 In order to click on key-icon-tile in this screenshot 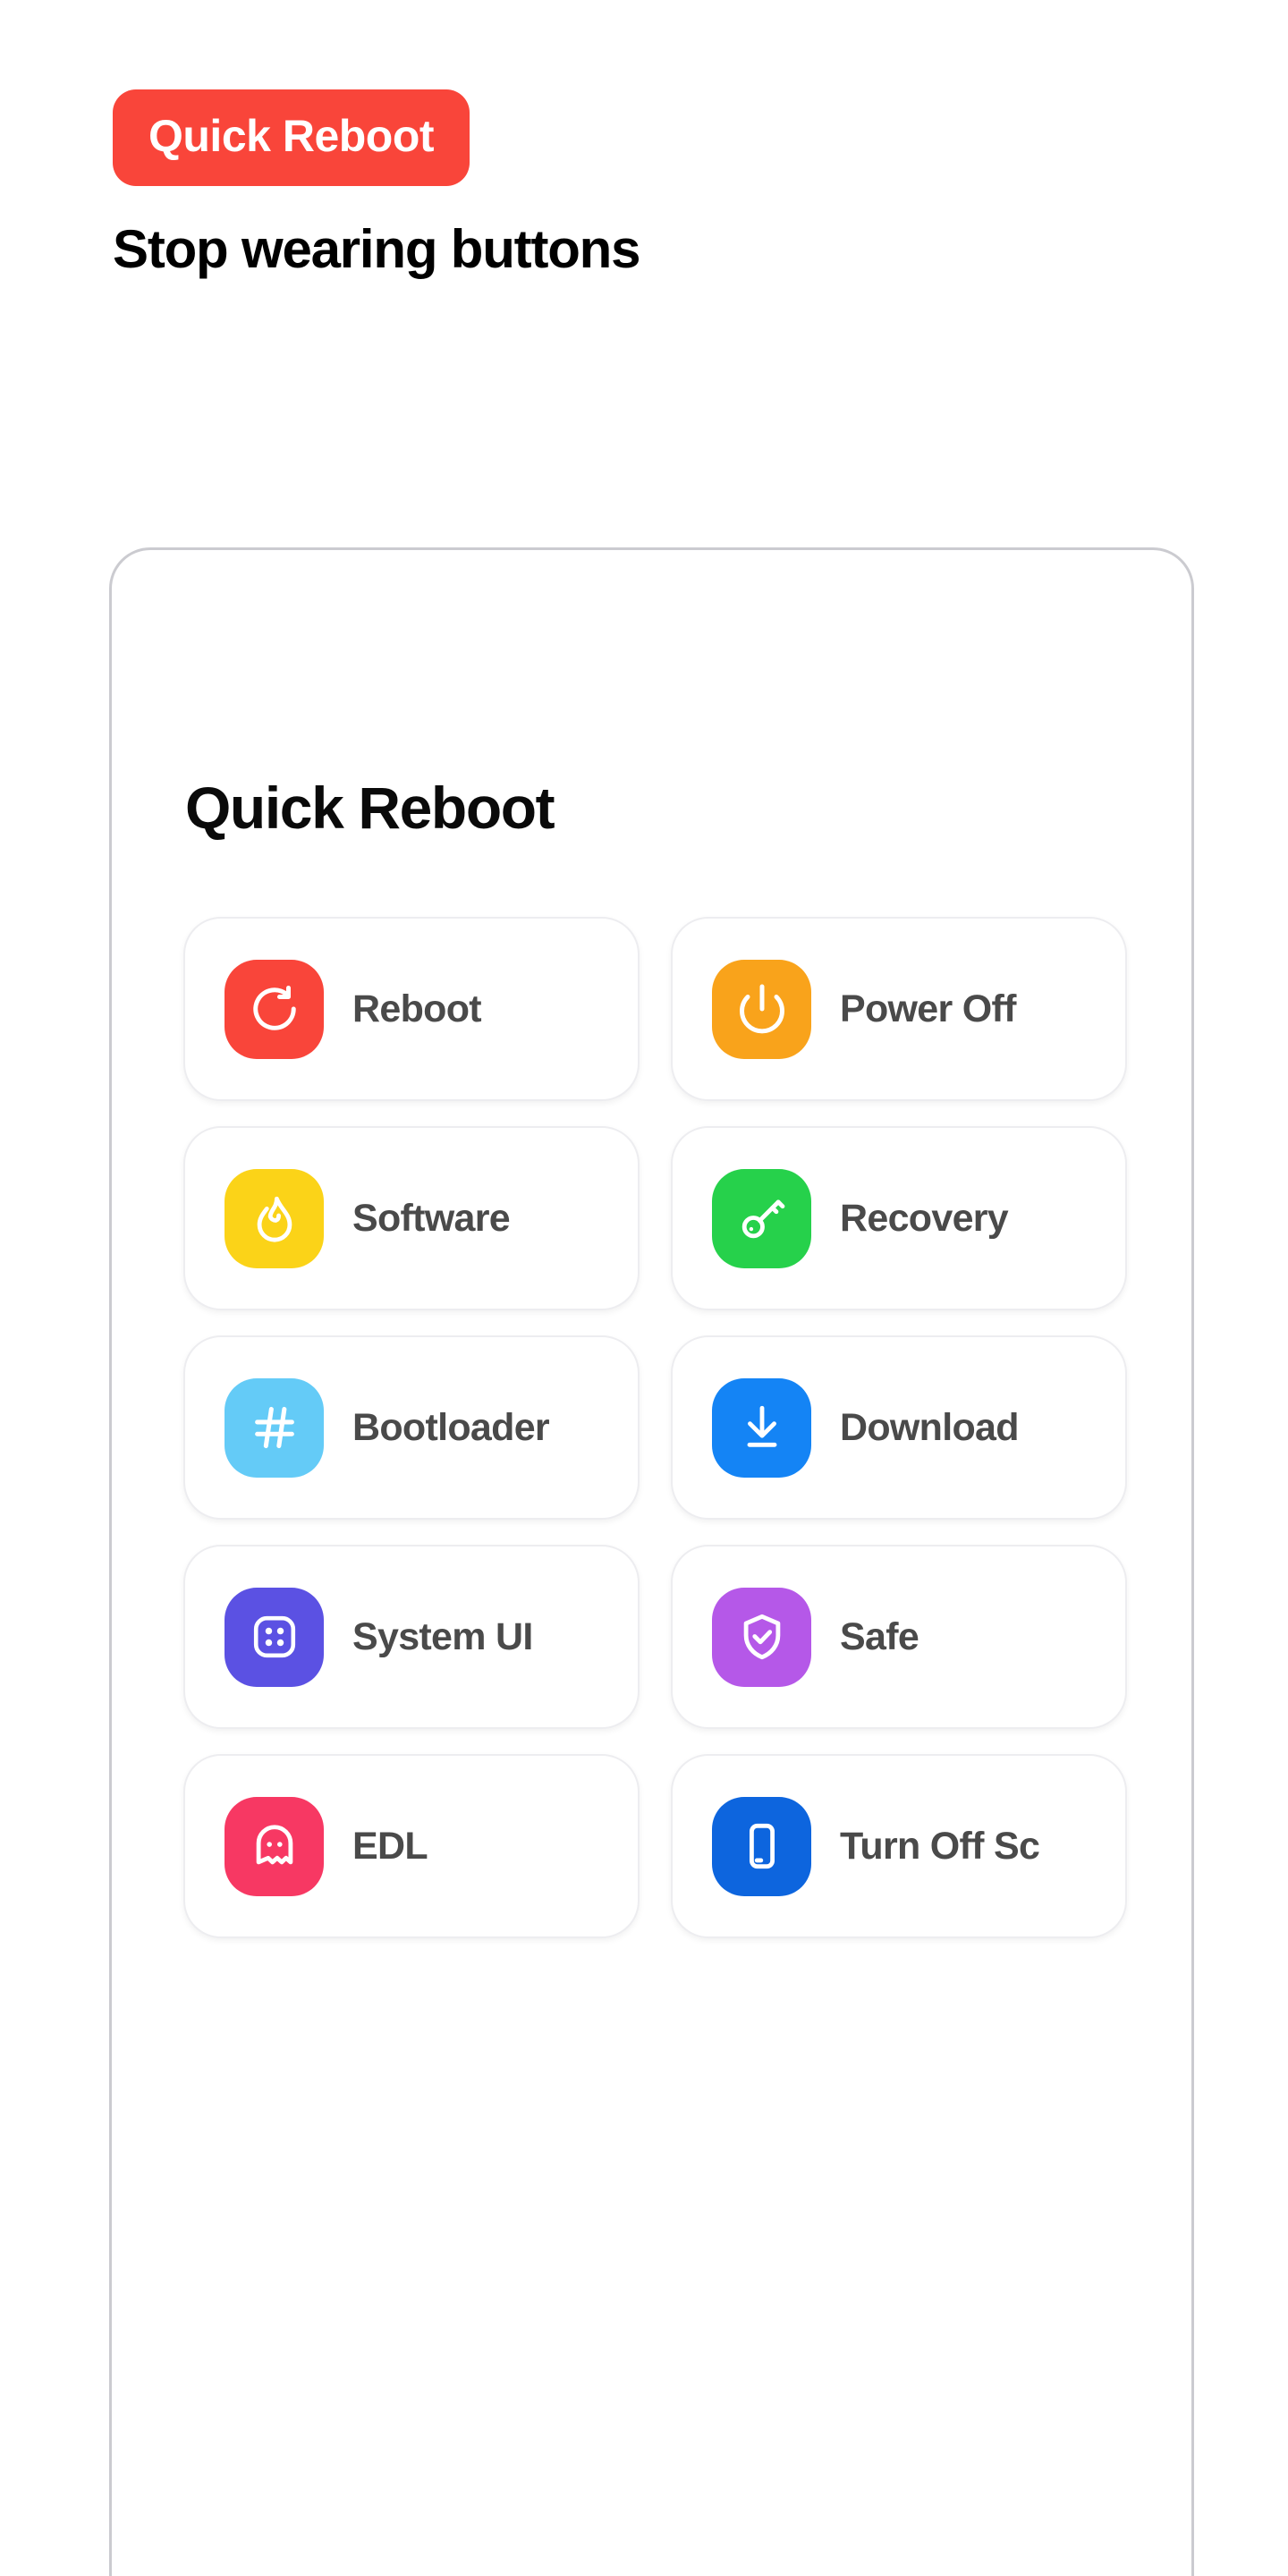, I will do `click(761, 1218)`.